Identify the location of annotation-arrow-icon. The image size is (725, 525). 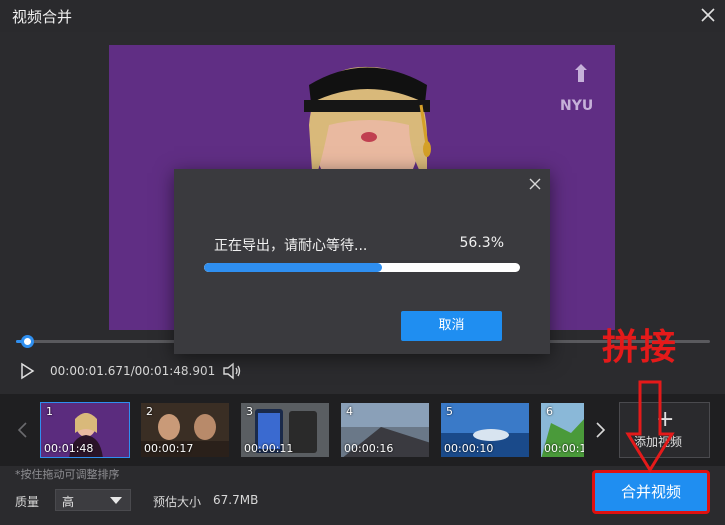
(650, 426).